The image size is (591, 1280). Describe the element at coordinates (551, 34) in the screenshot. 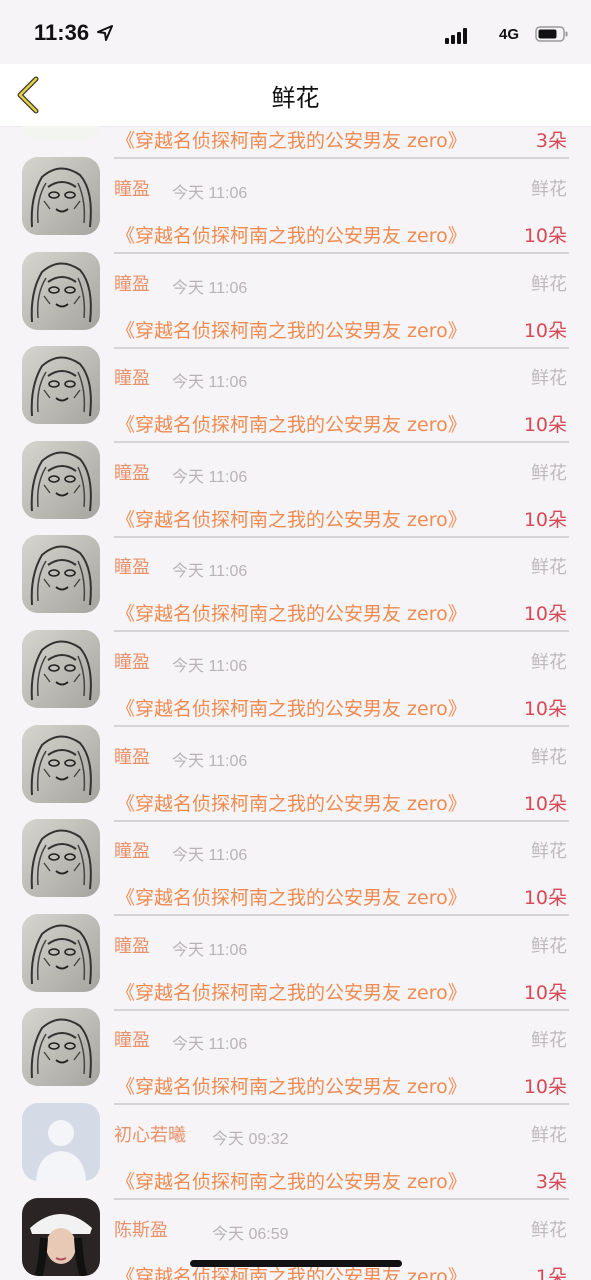

I see `battery-icon` at that location.